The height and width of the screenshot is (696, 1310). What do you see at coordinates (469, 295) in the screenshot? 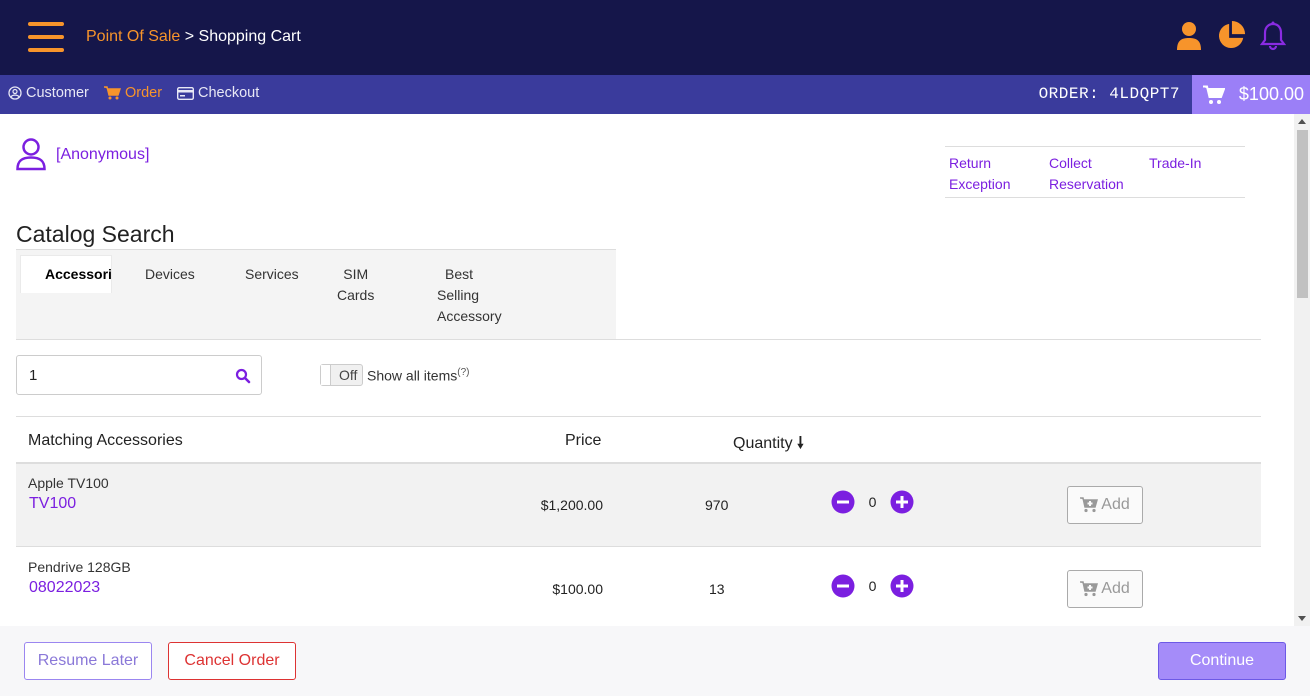
I see `tab-best-selling-accessory: Best Selling Accessory` at bounding box center [469, 295].